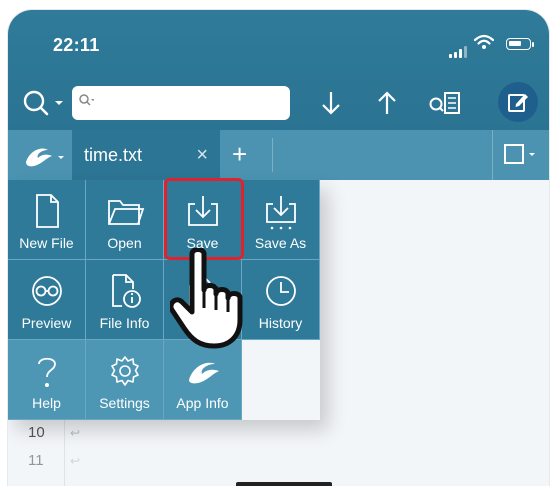 Image resolution: width=551 pixels, height=486 pixels. What do you see at coordinates (45, 103) in the screenshot?
I see `search-menu-button` at bounding box center [45, 103].